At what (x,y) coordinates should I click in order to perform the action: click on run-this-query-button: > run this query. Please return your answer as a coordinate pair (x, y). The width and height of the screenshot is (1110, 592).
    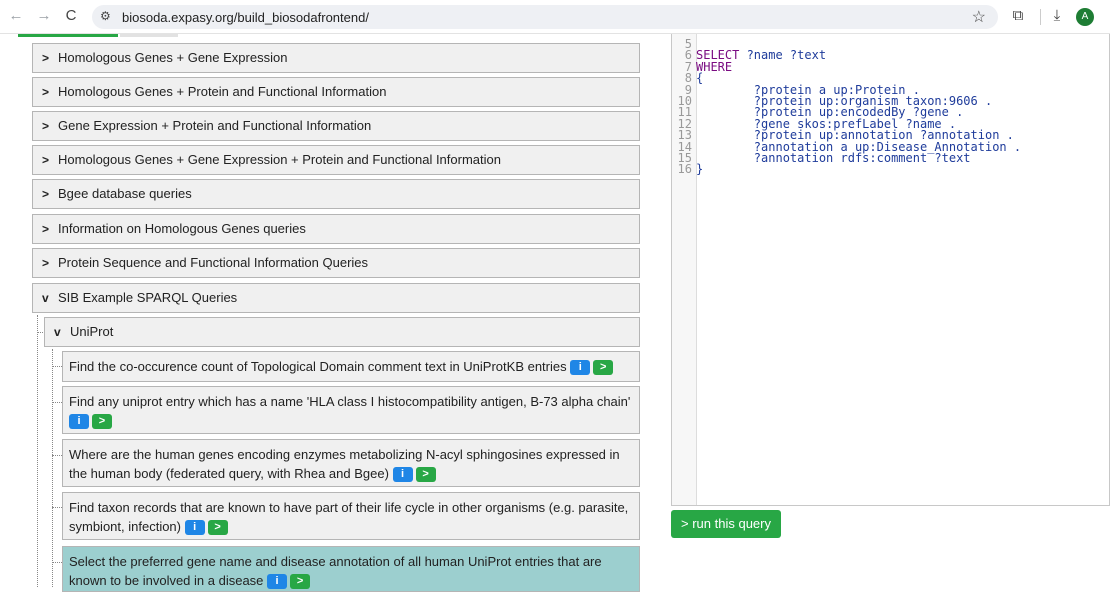
    Looking at the image, I should click on (726, 524).